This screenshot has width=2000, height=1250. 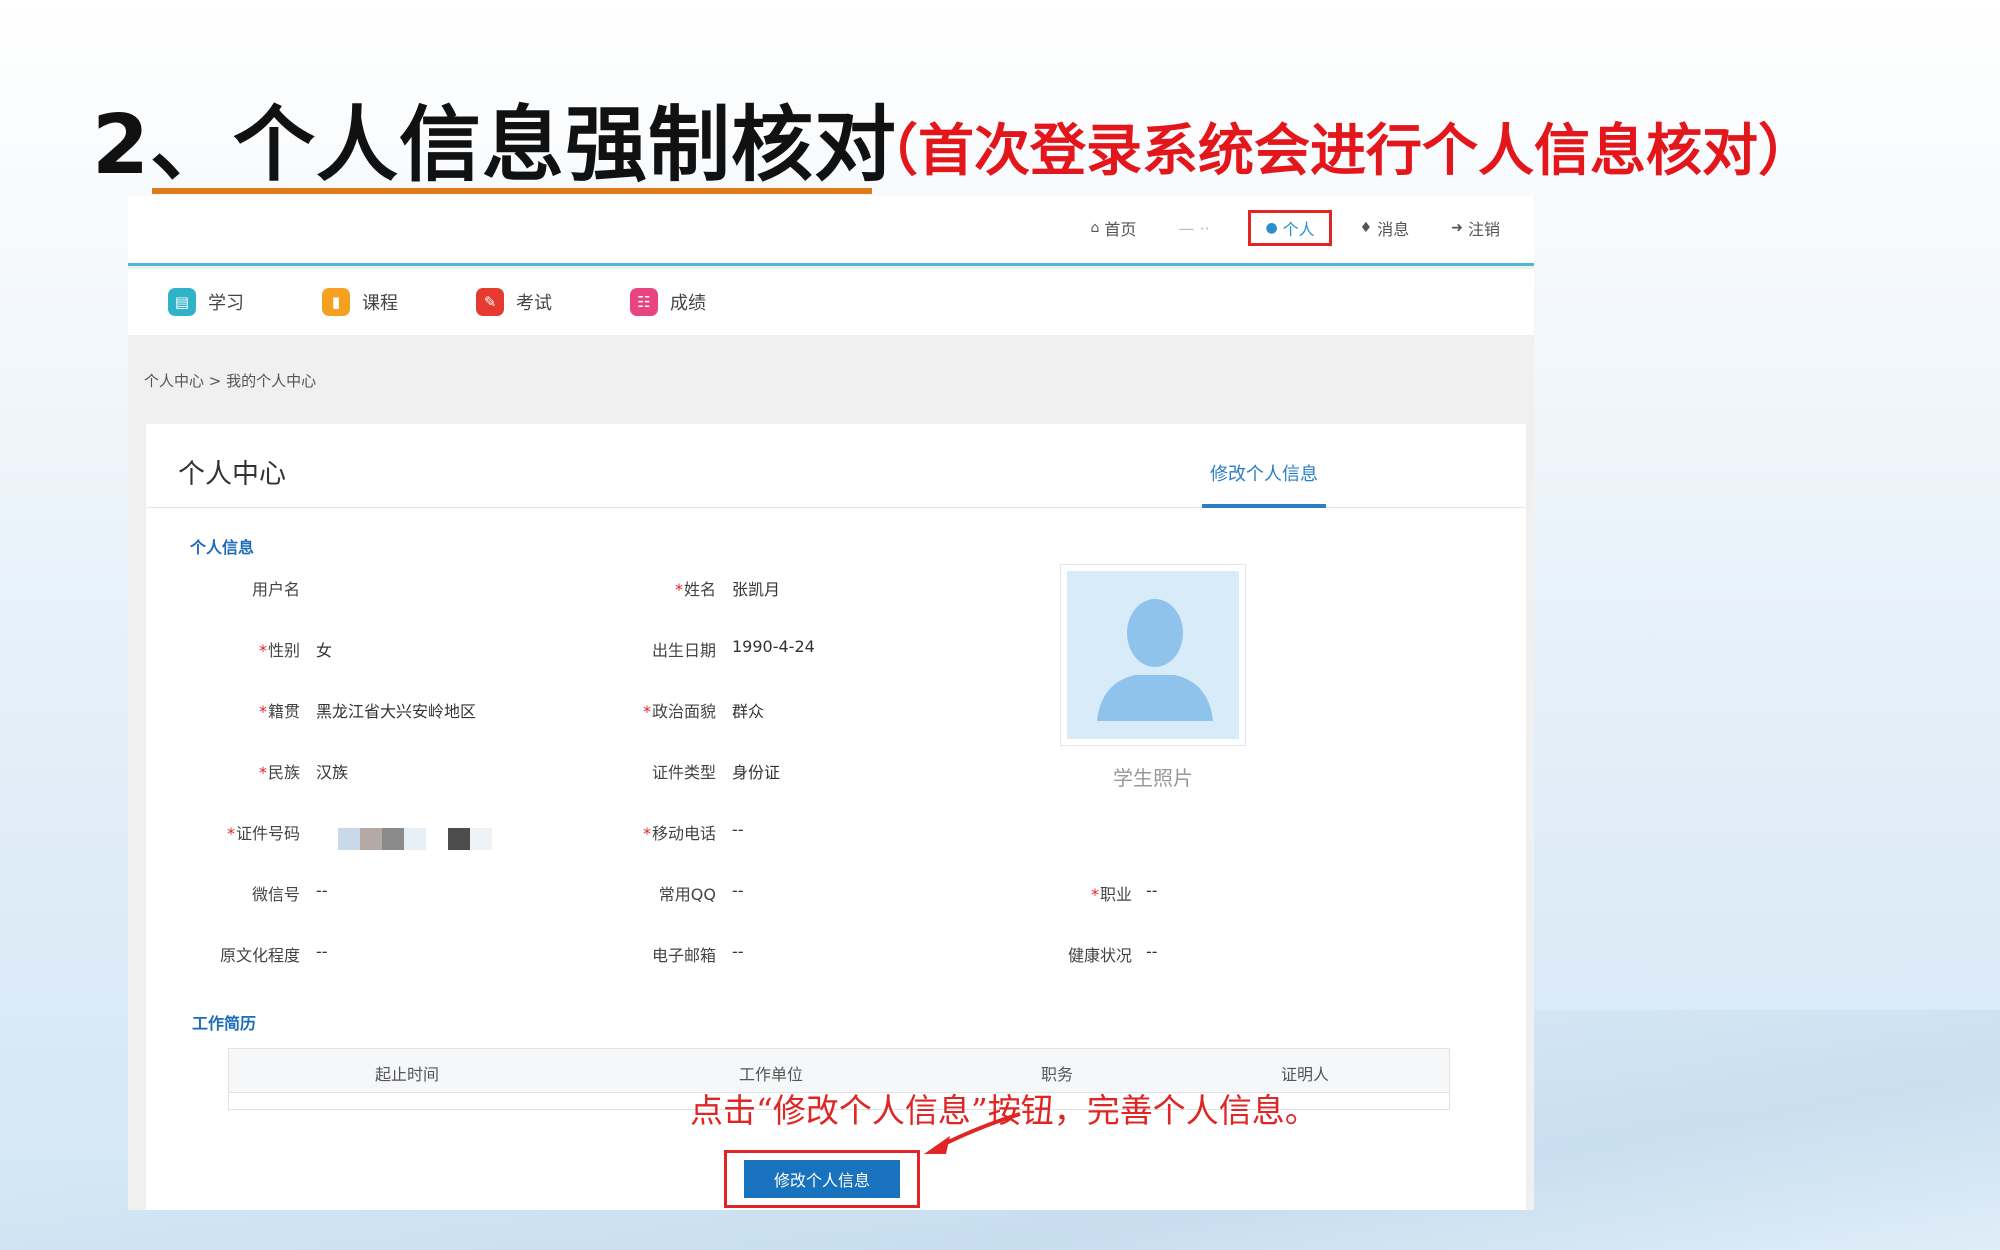 I want to click on field-value-name: 张凯月, so click(x=756, y=589).